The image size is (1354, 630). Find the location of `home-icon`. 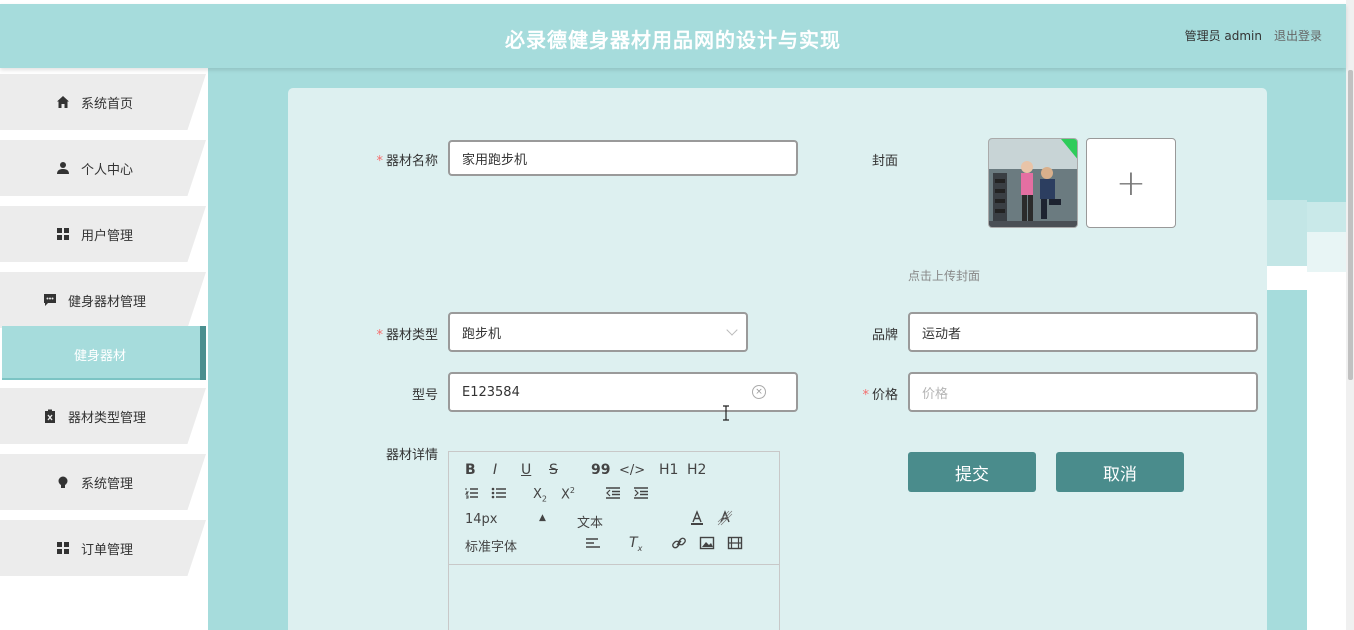

home-icon is located at coordinates (63, 102).